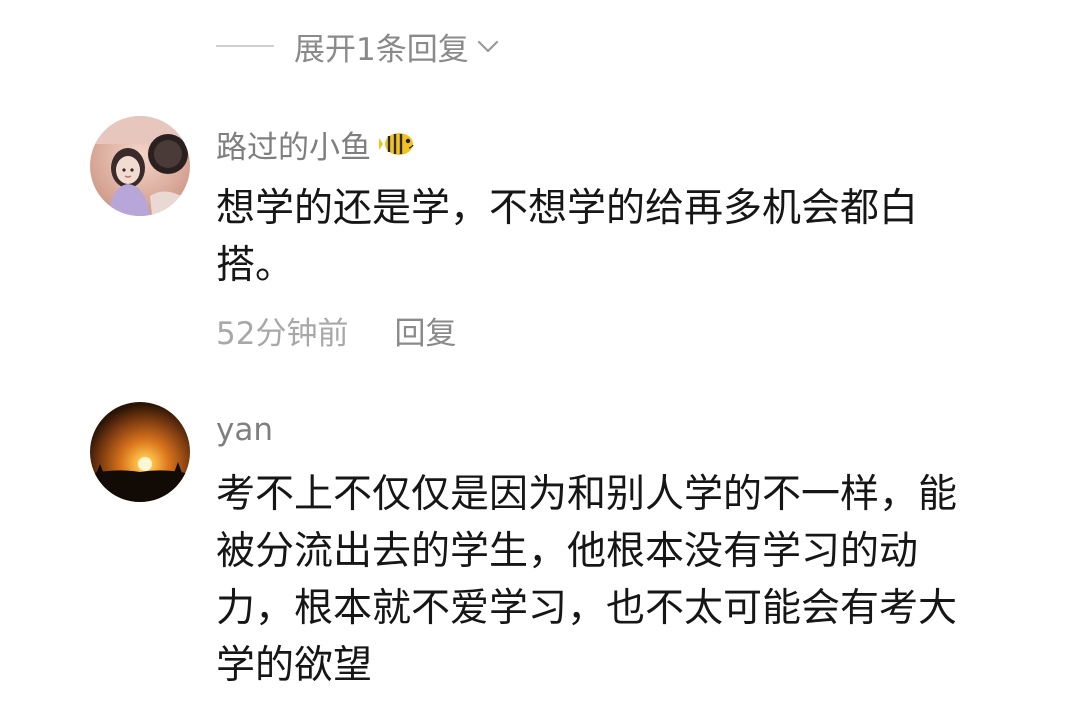 The image size is (1080, 720). I want to click on comment-timestamp: 52分钟前, so click(282, 333).